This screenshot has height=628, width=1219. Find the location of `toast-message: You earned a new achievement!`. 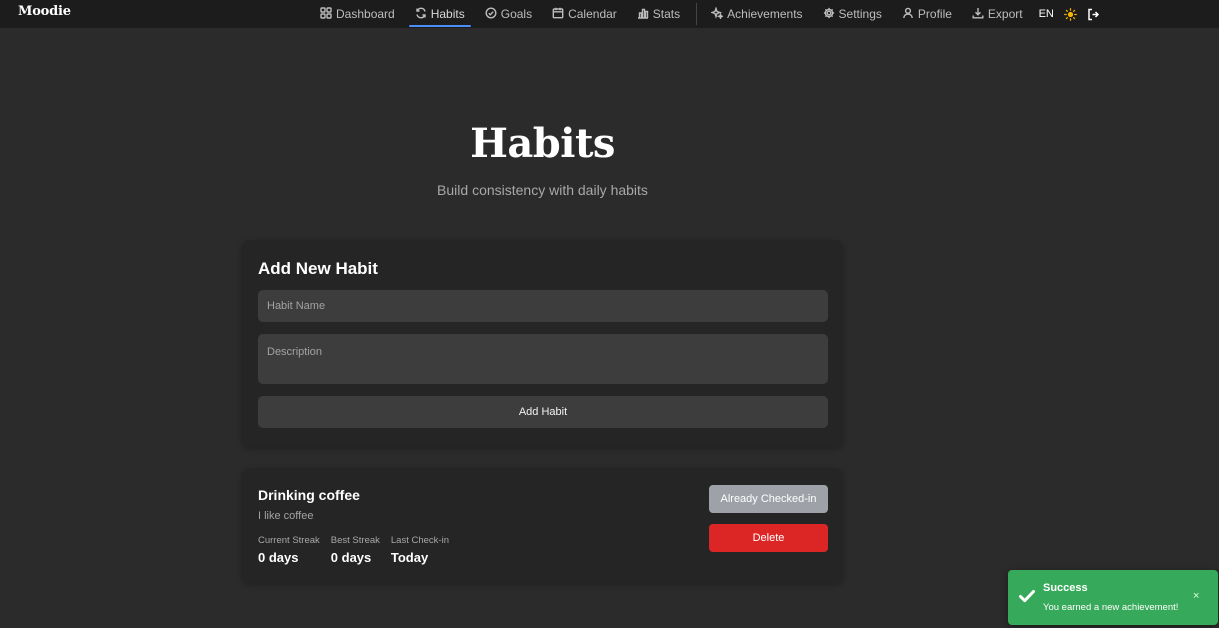

toast-message: You earned a new achievement! is located at coordinates (1111, 607).